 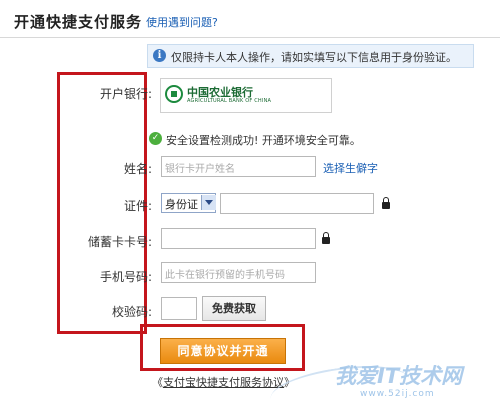 What do you see at coordinates (263, 140) in the screenshot?
I see `security-status: 安全设置检测成功! 开通环境安全可靠。` at bounding box center [263, 140].